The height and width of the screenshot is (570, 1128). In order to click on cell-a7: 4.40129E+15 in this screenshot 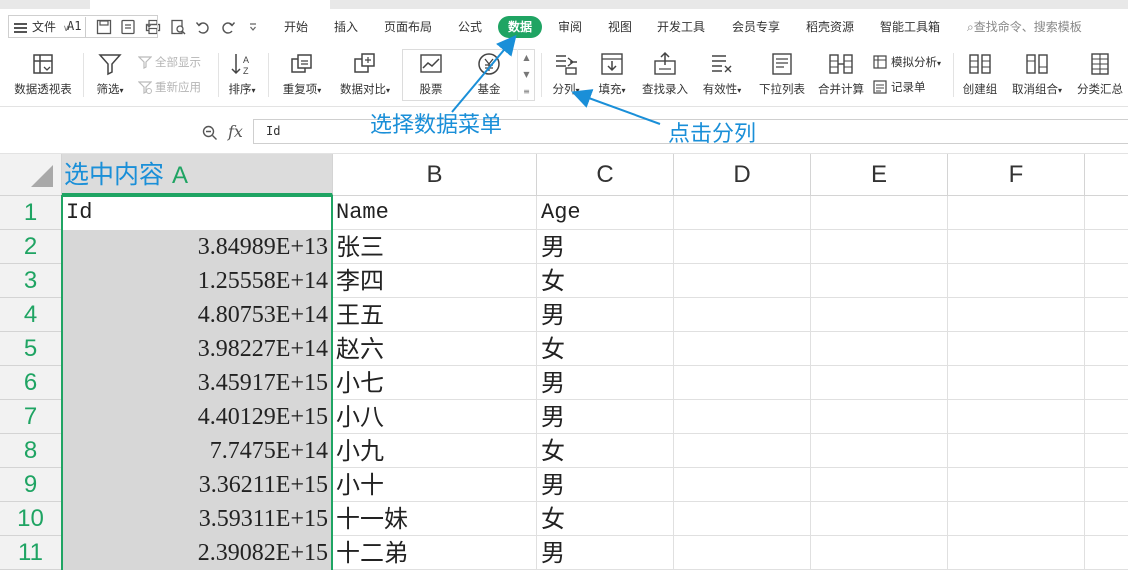, I will do `click(197, 417)`.